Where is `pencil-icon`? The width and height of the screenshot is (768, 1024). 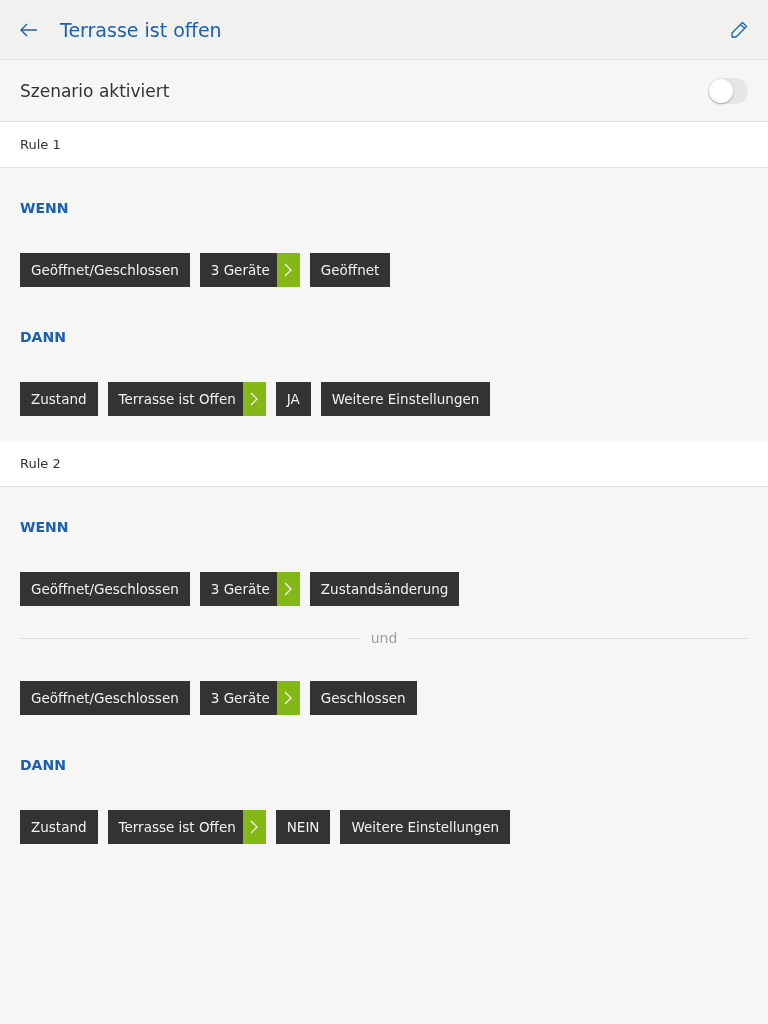 pencil-icon is located at coordinates (739, 29).